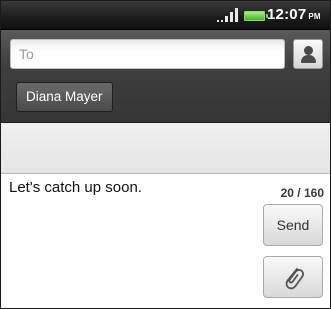 This screenshot has width=331, height=309. Describe the element at coordinates (293, 225) in the screenshot. I see `send-button: Send` at that location.